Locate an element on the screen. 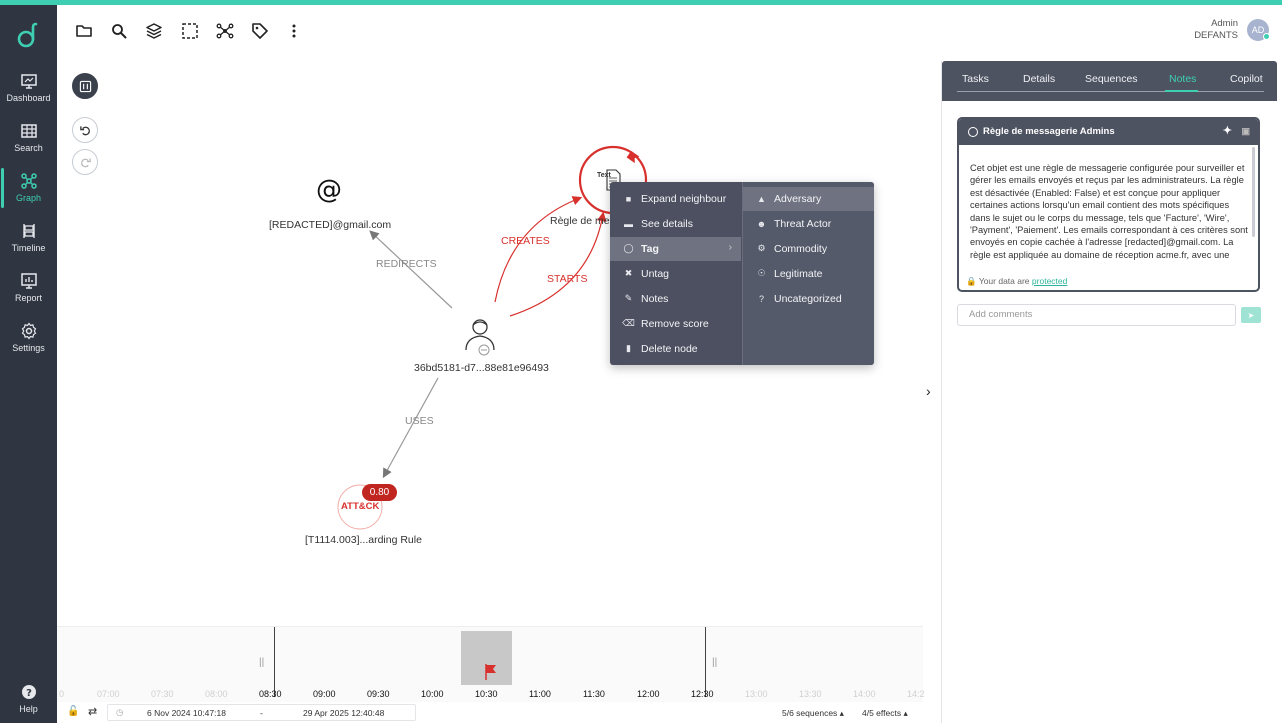  help-label: Help is located at coordinates (28, 709).